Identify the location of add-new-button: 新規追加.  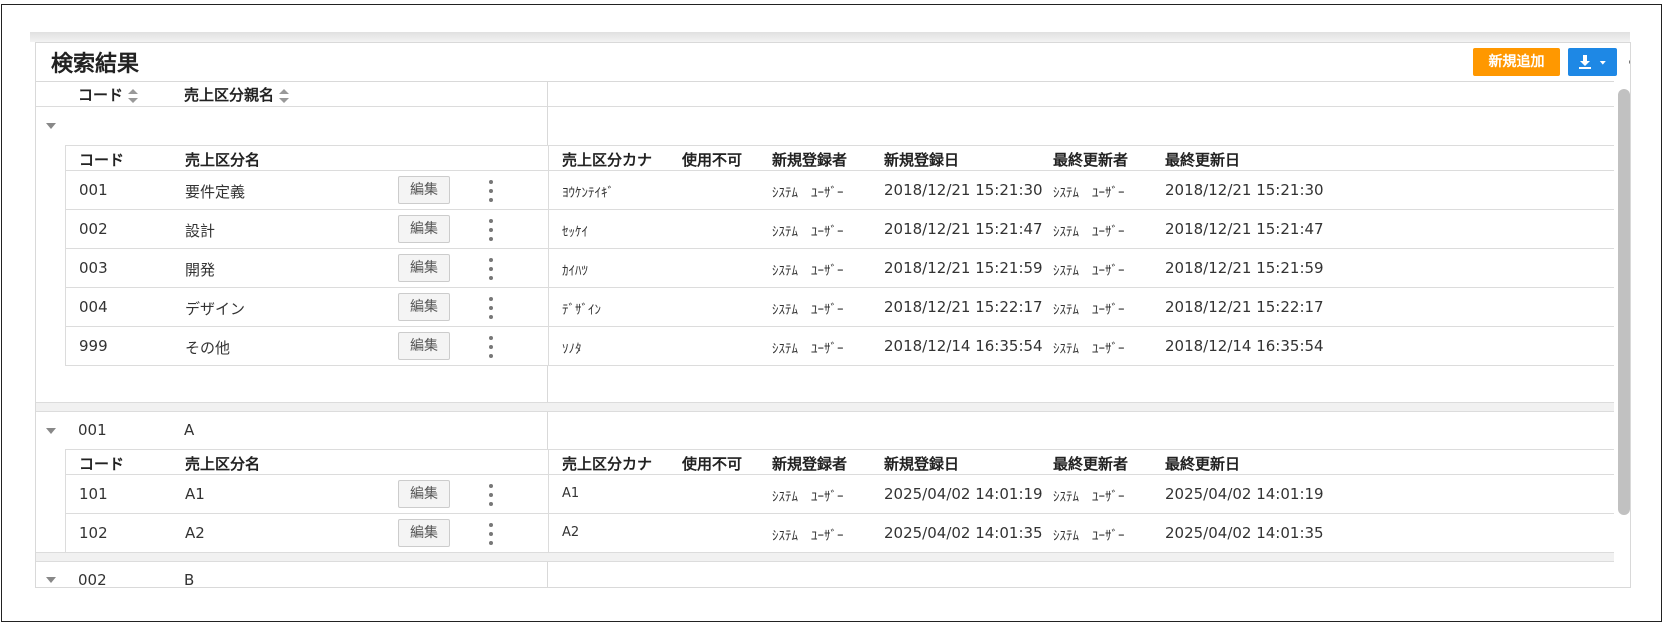
(1516, 62).